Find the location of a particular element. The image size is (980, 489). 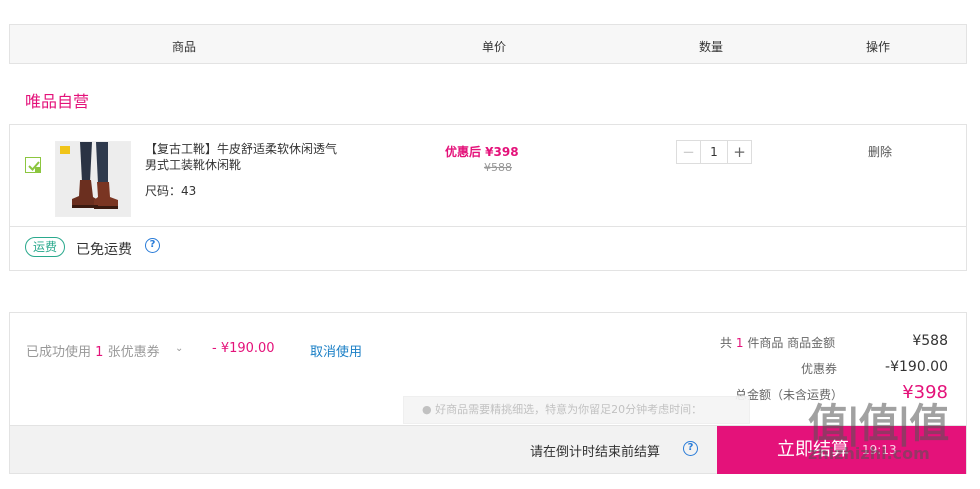

discounted-price: 优惠后 ¥398 is located at coordinates (482, 152).